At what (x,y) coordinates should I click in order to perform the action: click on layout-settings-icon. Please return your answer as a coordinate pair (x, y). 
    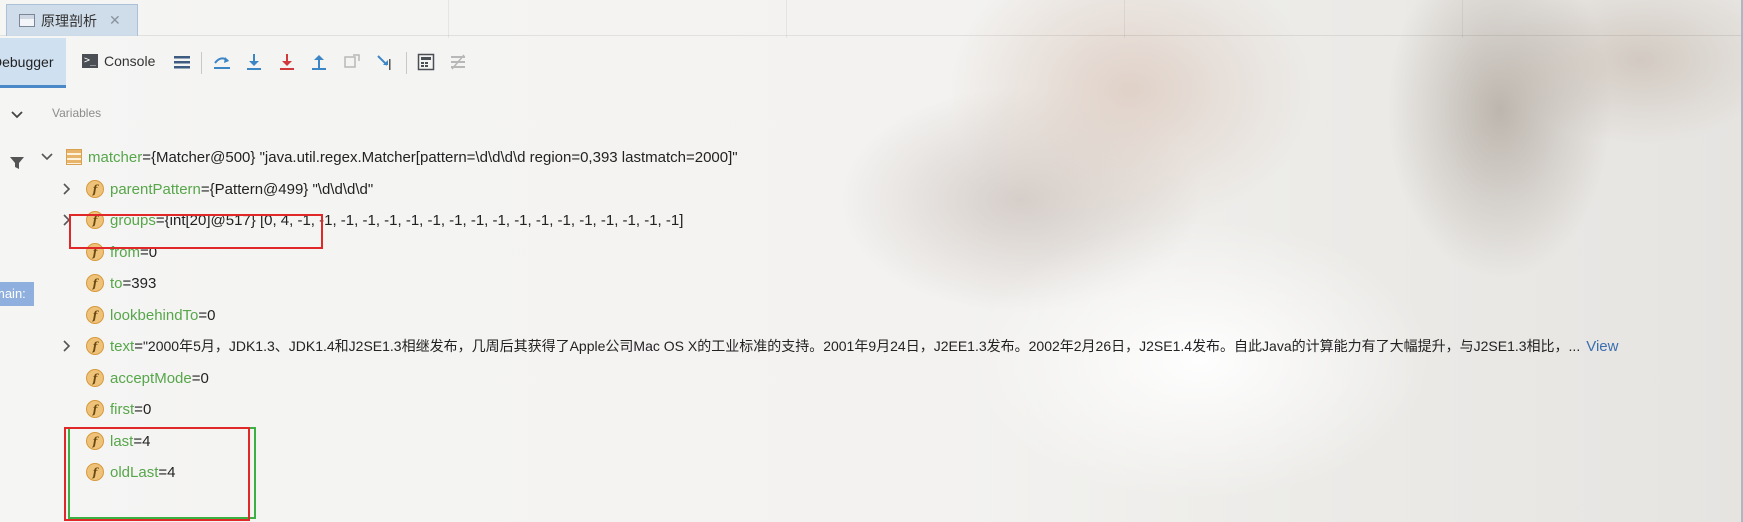
    Looking at the image, I should click on (182, 62).